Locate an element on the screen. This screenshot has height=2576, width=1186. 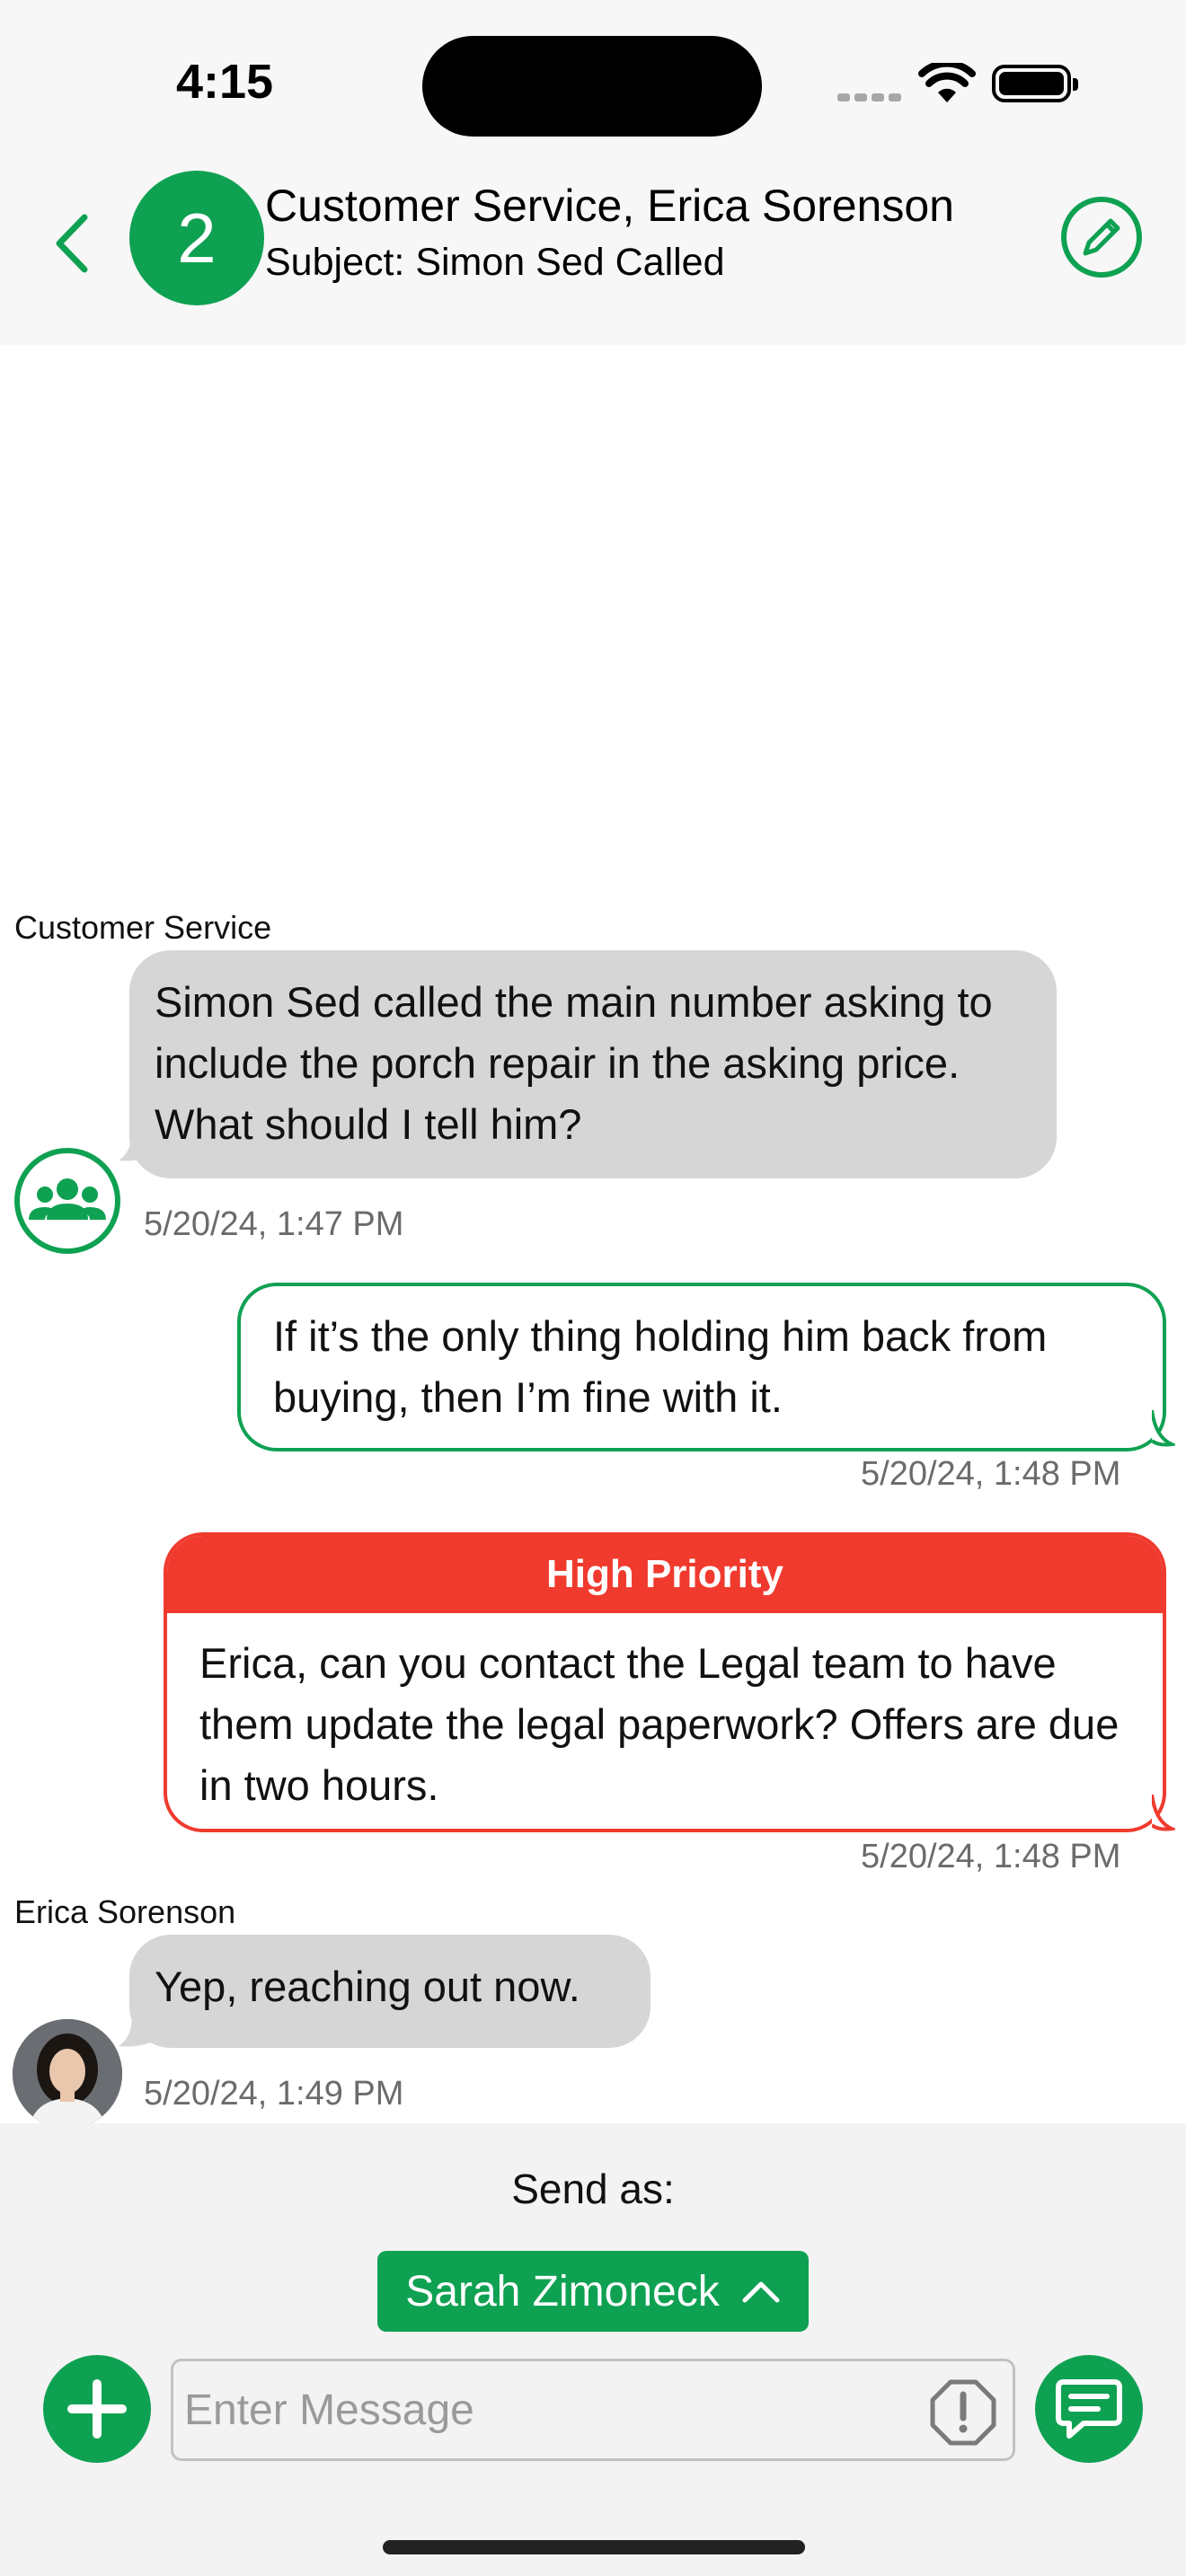
wifi-icon is located at coordinates (947, 82).